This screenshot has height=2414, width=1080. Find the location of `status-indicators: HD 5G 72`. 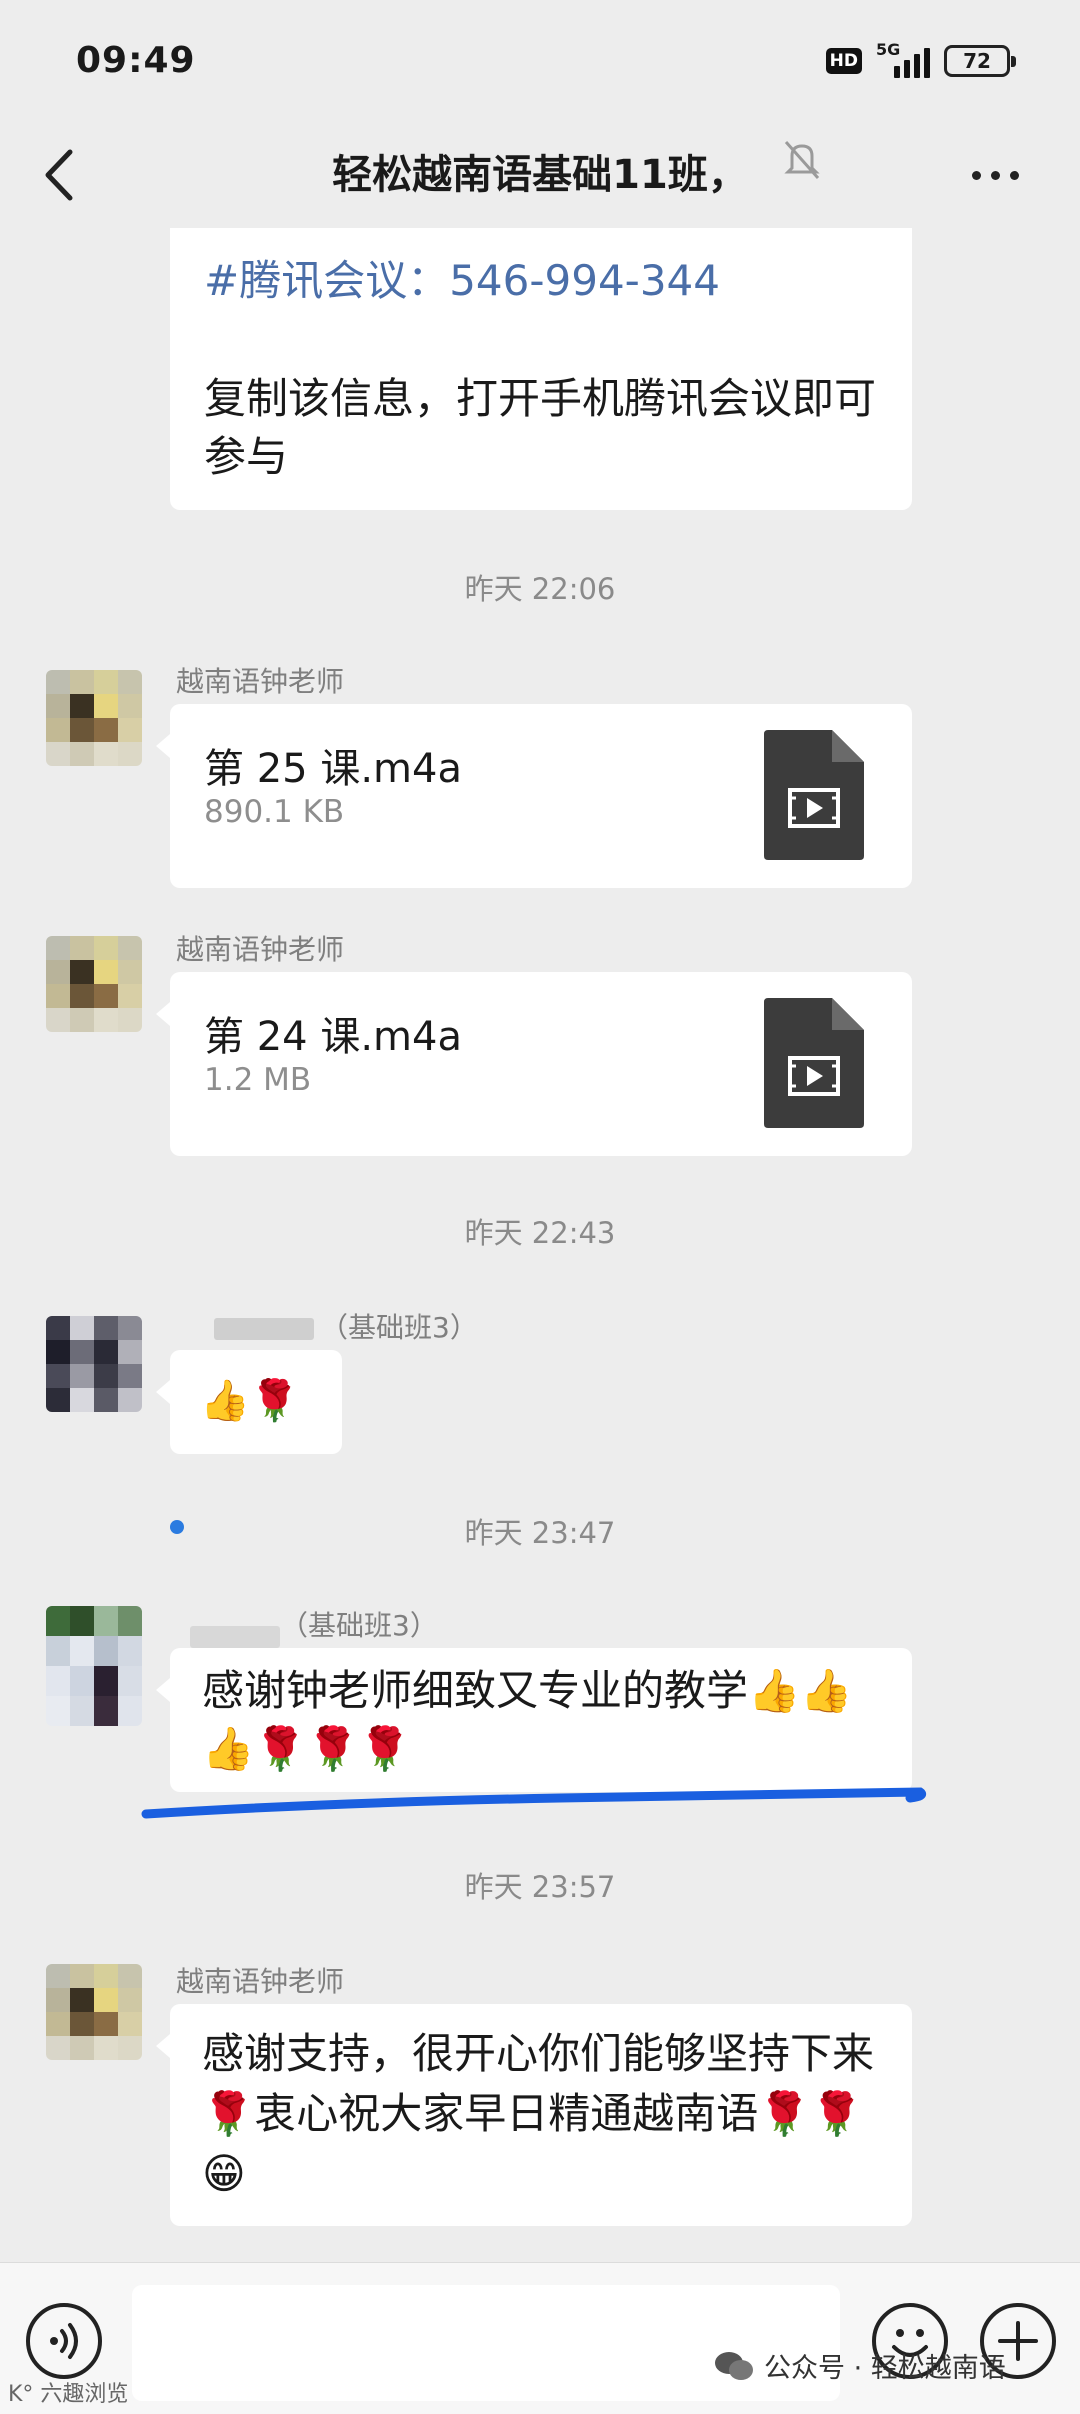

status-indicators: HD 5G 72 is located at coordinates (920, 59).